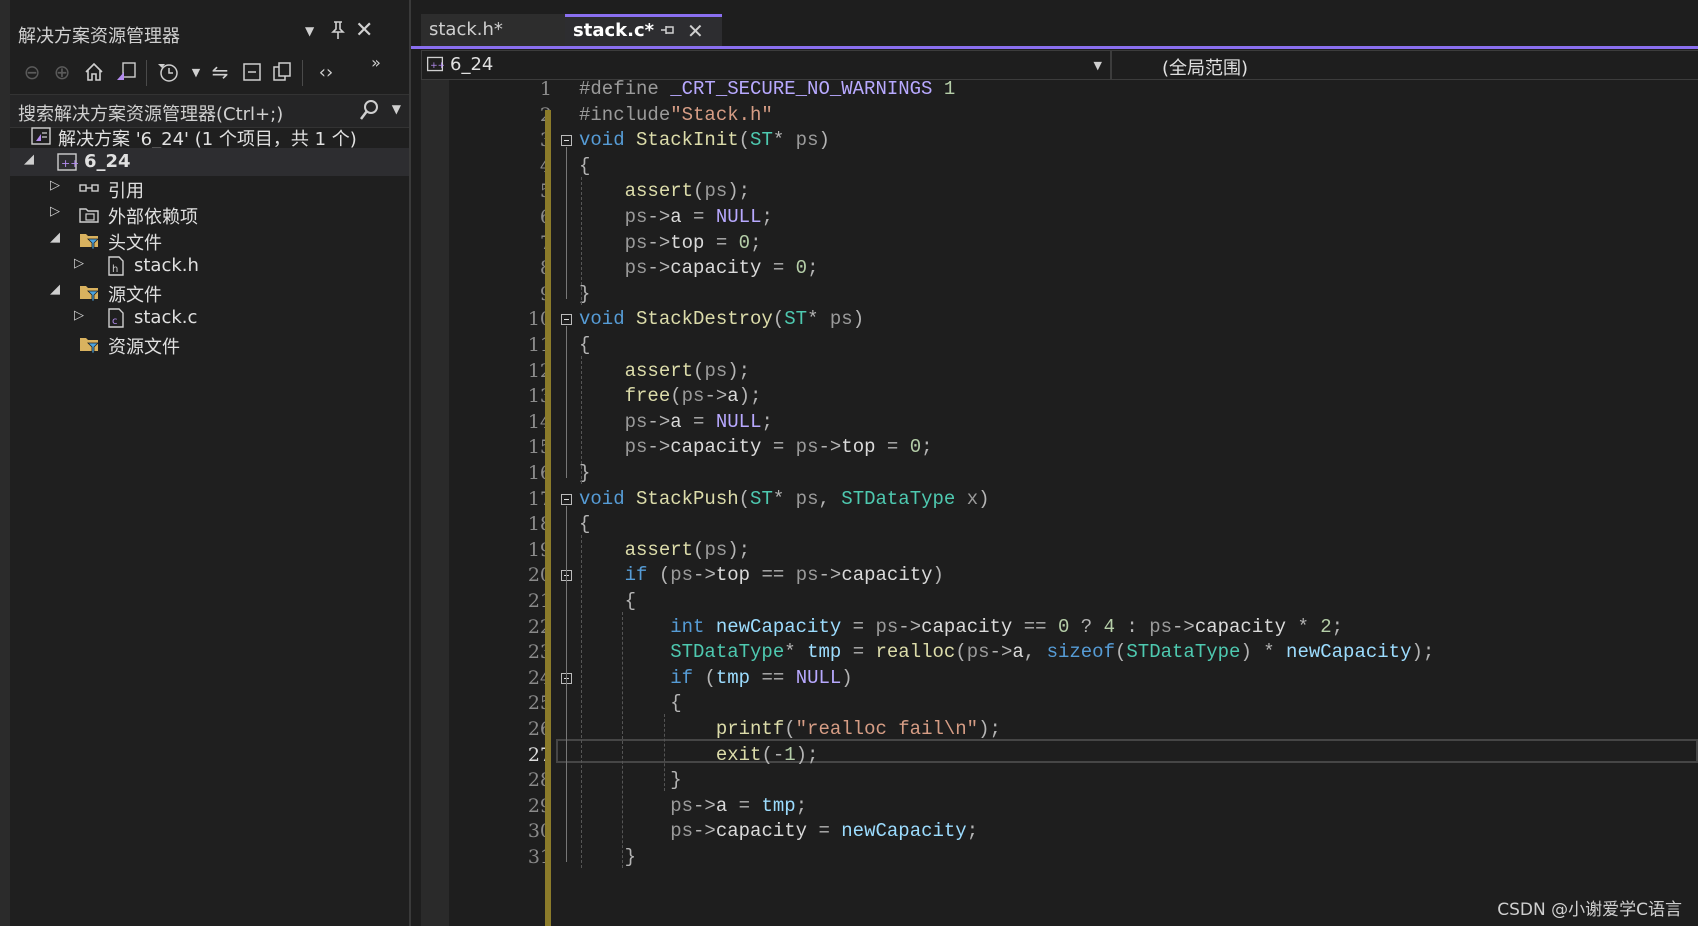 This screenshot has width=1698, height=926. Describe the element at coordinates (252, 72) in the screenshot. I see `collapse-all-icon` at that location.